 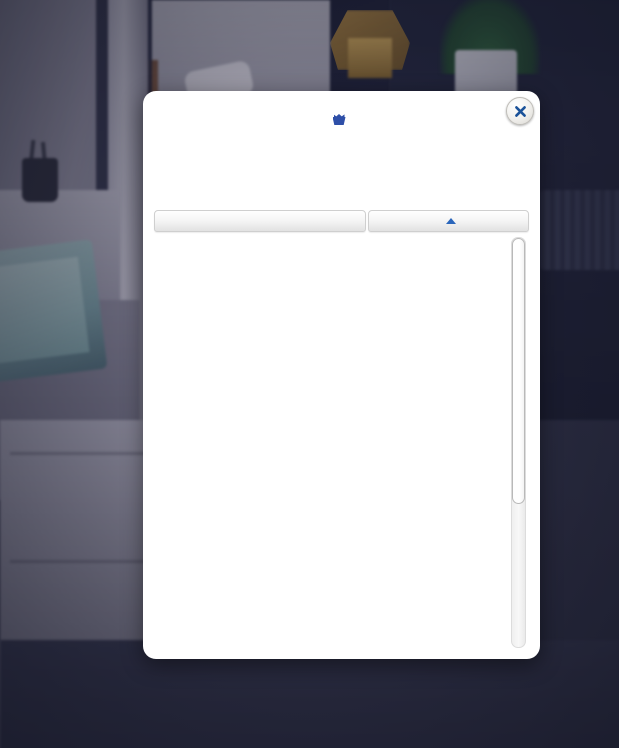 I want to click on close-icon, so click(x=520, y=111).